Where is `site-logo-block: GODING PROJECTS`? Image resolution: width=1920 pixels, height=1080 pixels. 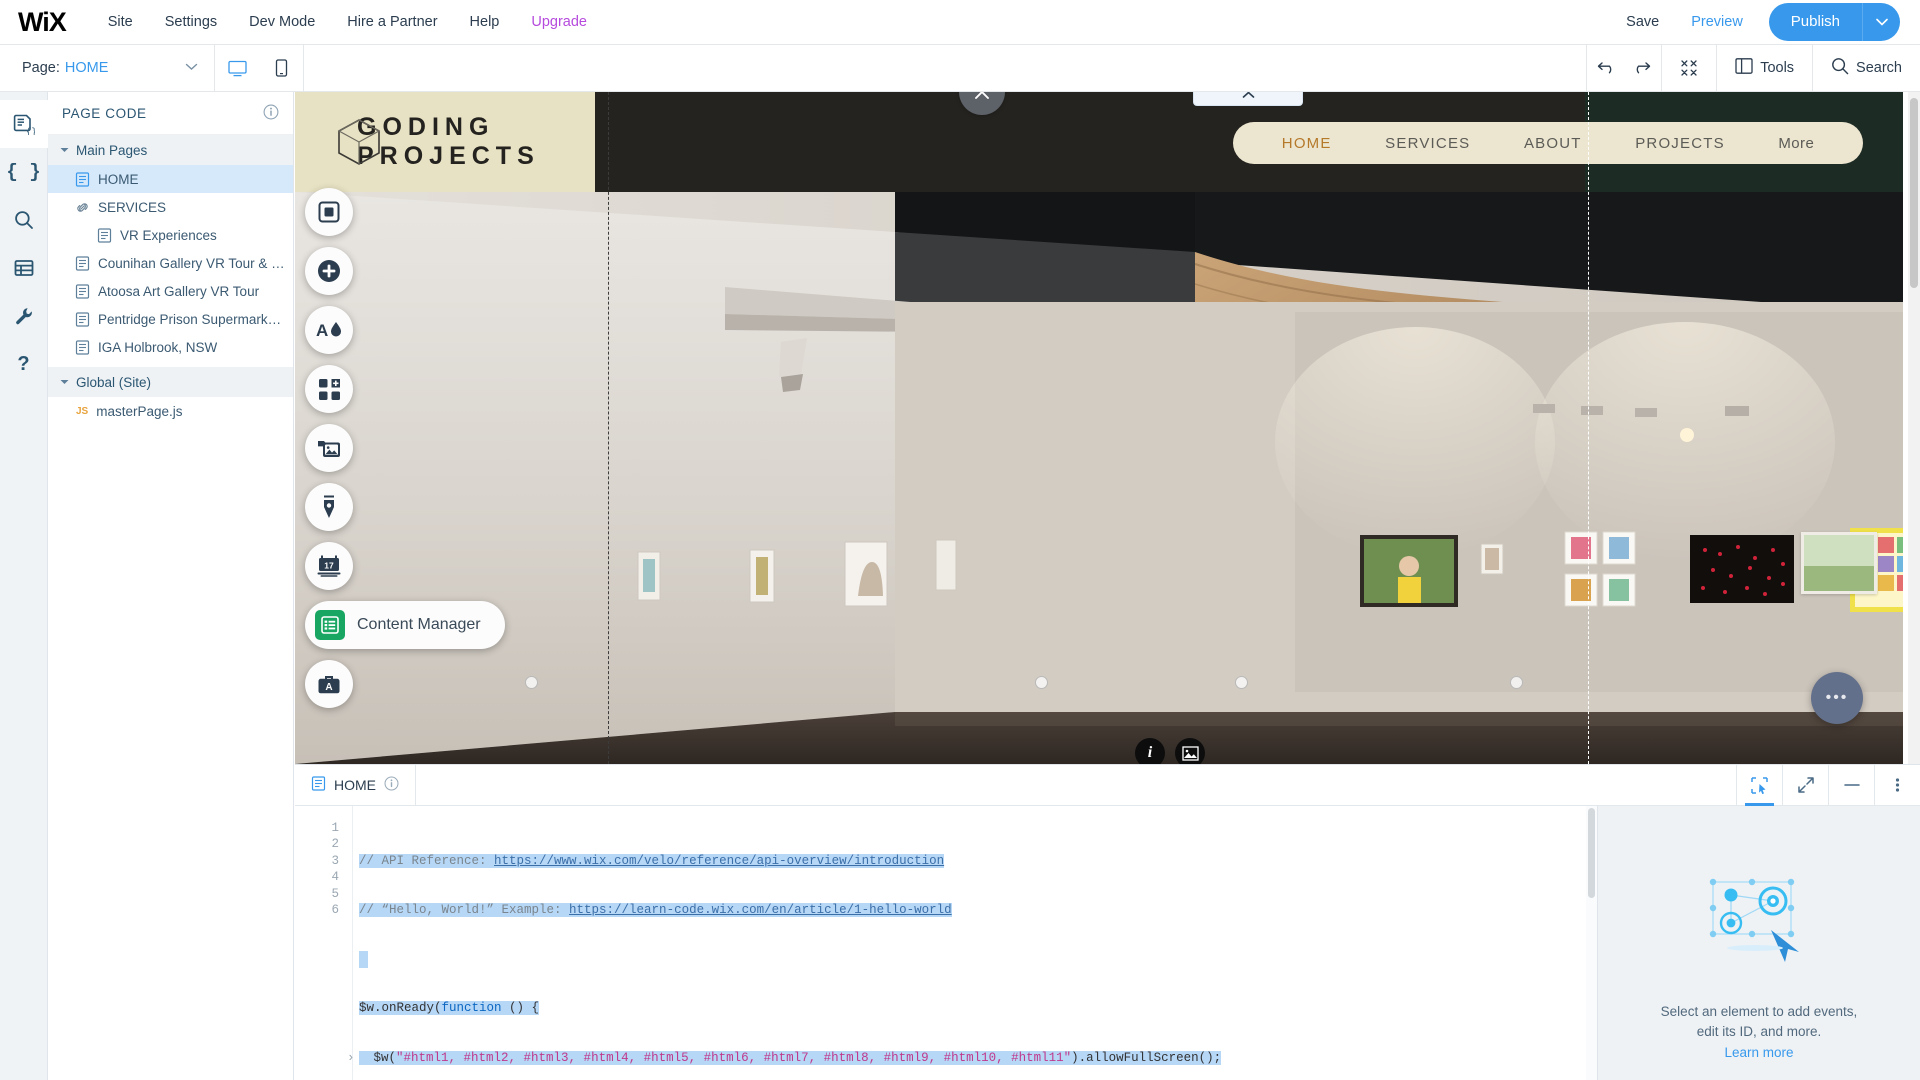
site-logo-block: GODING PROJECTS is located at coordinates (445, 142).